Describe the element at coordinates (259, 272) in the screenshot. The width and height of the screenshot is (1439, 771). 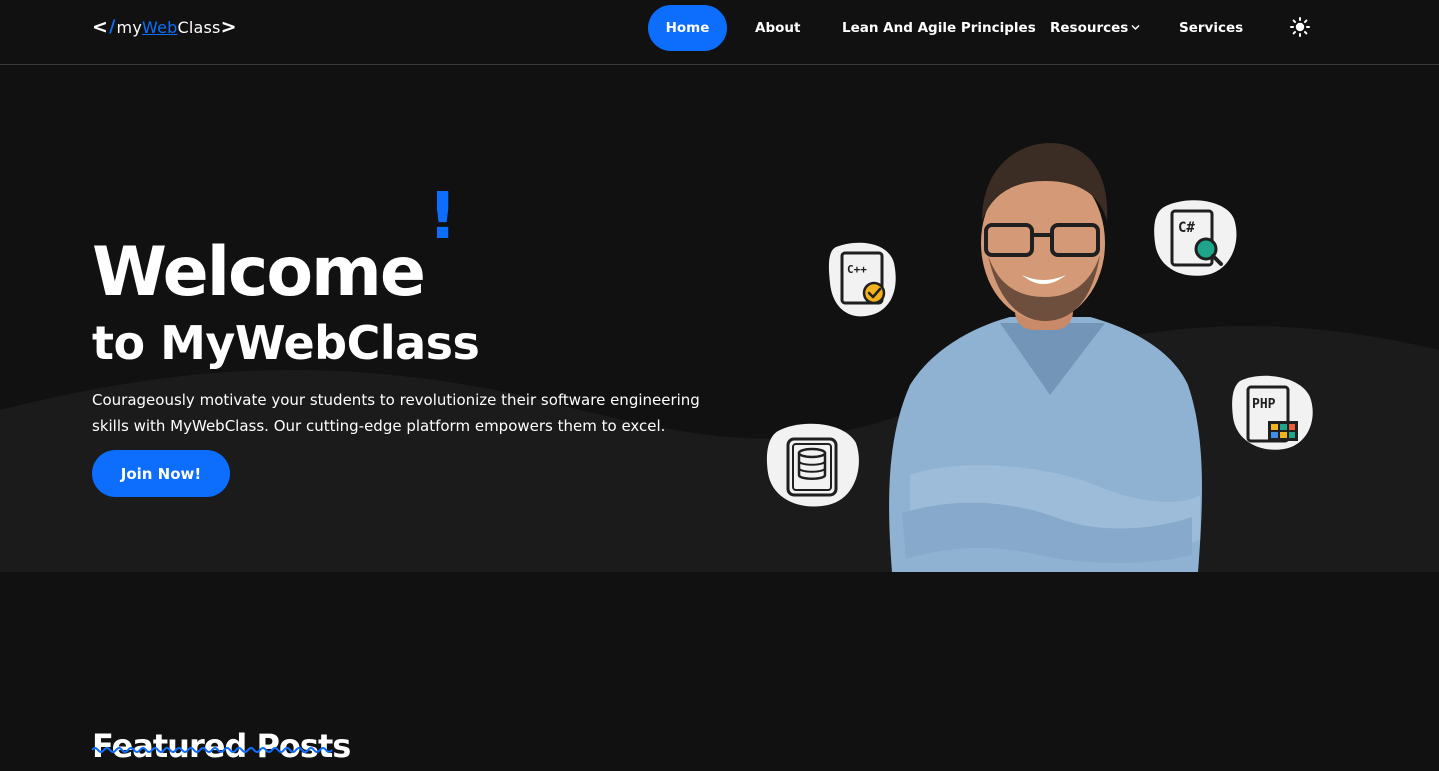
I see `hero-title: Welcome` at that location.